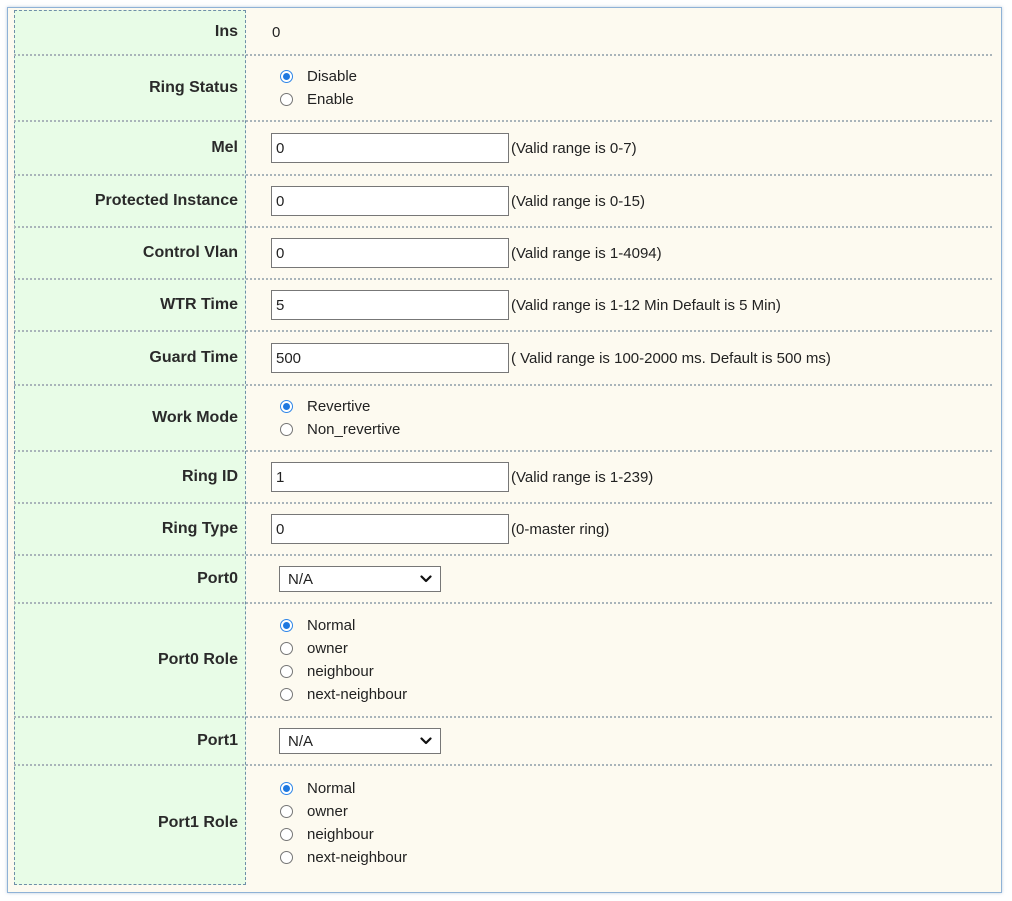 This screenshot has height=901, width=1012. Describe the element at coordinates (193, 87) in the screenshot. I see `label-ring-status: Ring Status` at that location.